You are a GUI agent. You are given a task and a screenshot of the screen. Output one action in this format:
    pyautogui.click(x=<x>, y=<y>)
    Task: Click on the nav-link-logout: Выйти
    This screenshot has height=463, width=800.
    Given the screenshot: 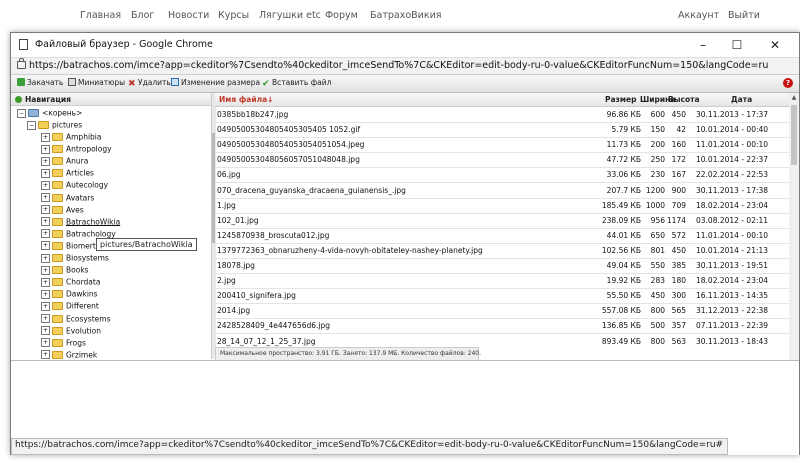 What is the action you would take?
    pyautogui.click(x=744, y=15)
    